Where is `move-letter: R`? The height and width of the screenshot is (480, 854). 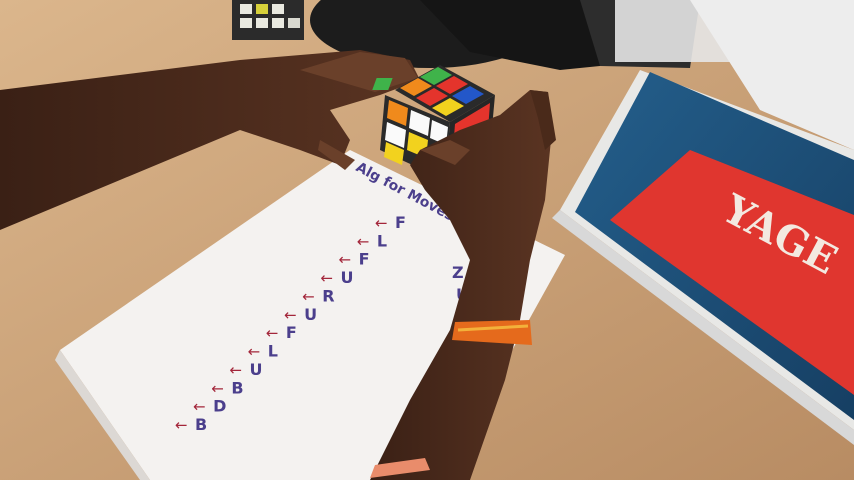
move-letter: R is located at coordinates (328, 295).